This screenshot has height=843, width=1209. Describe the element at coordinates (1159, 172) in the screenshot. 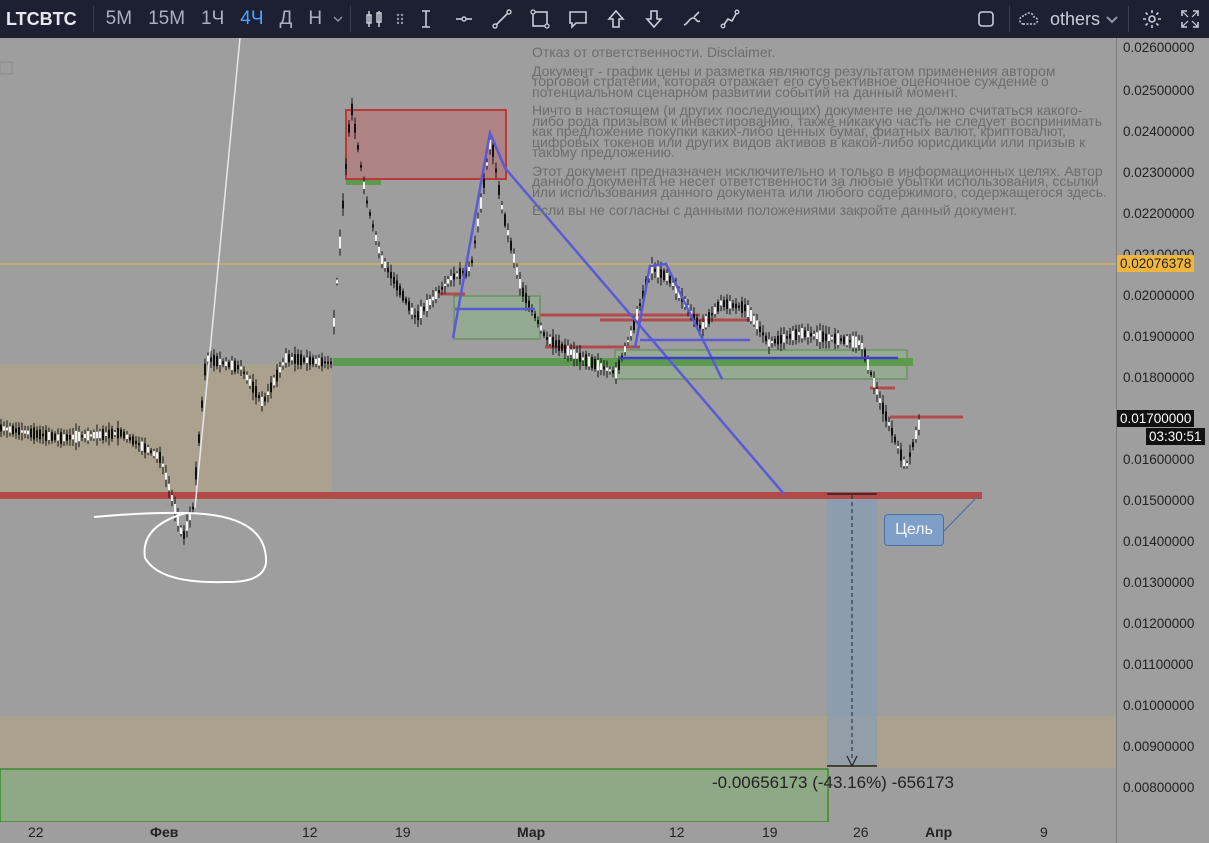

I see `price-axis-label: 0.02300000` at that location.